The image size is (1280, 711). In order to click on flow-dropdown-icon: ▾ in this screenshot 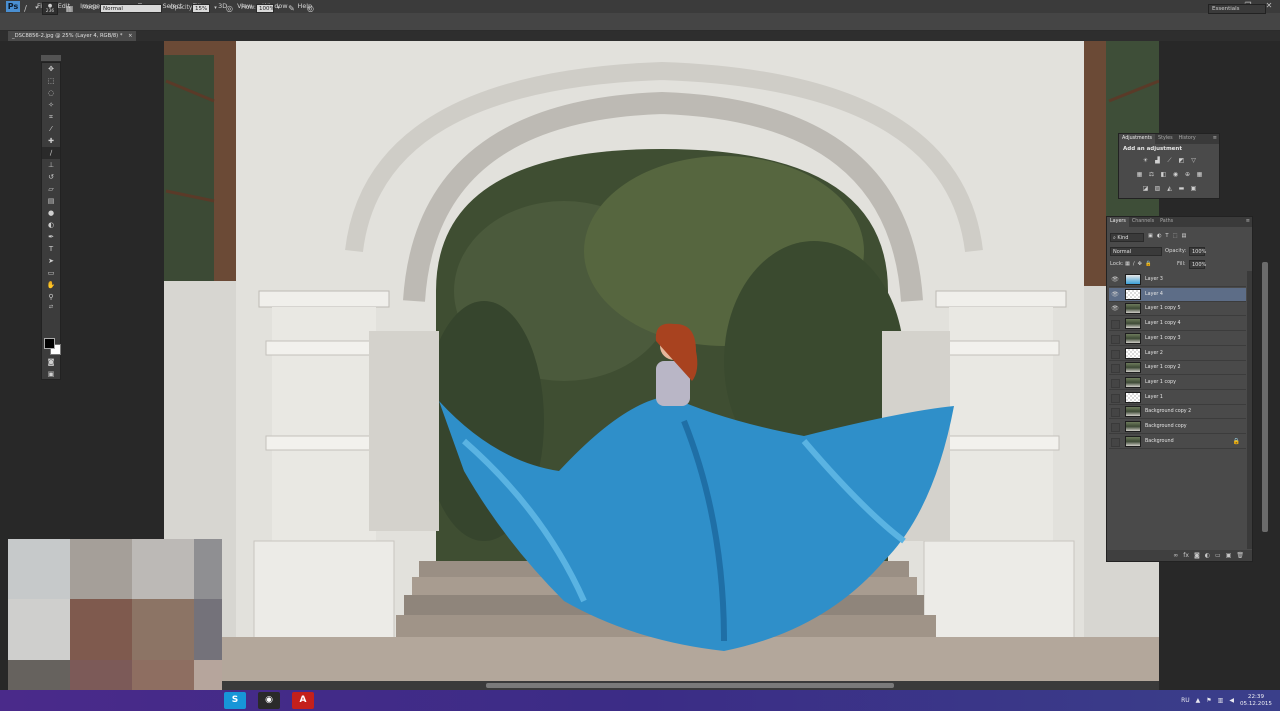, I will do `click(278, 8)`.